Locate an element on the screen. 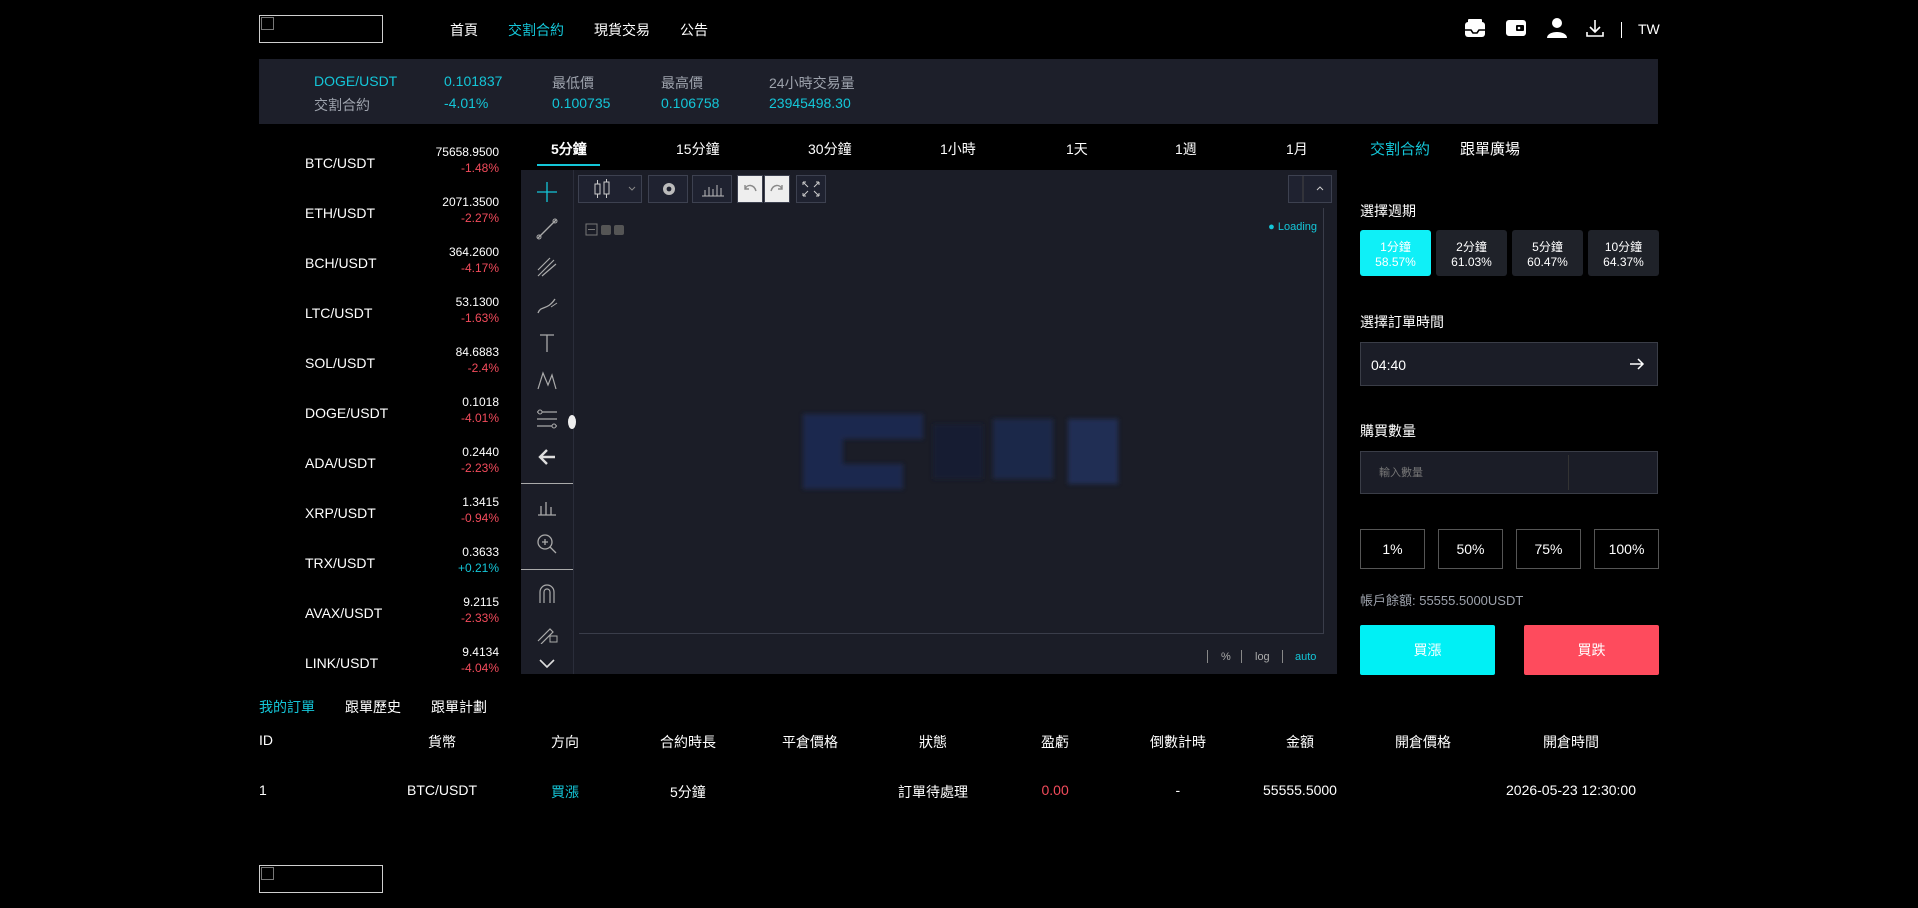 The image size is (1918, 908). period-rate: 61.03% is located at coordinates (1471, 262).